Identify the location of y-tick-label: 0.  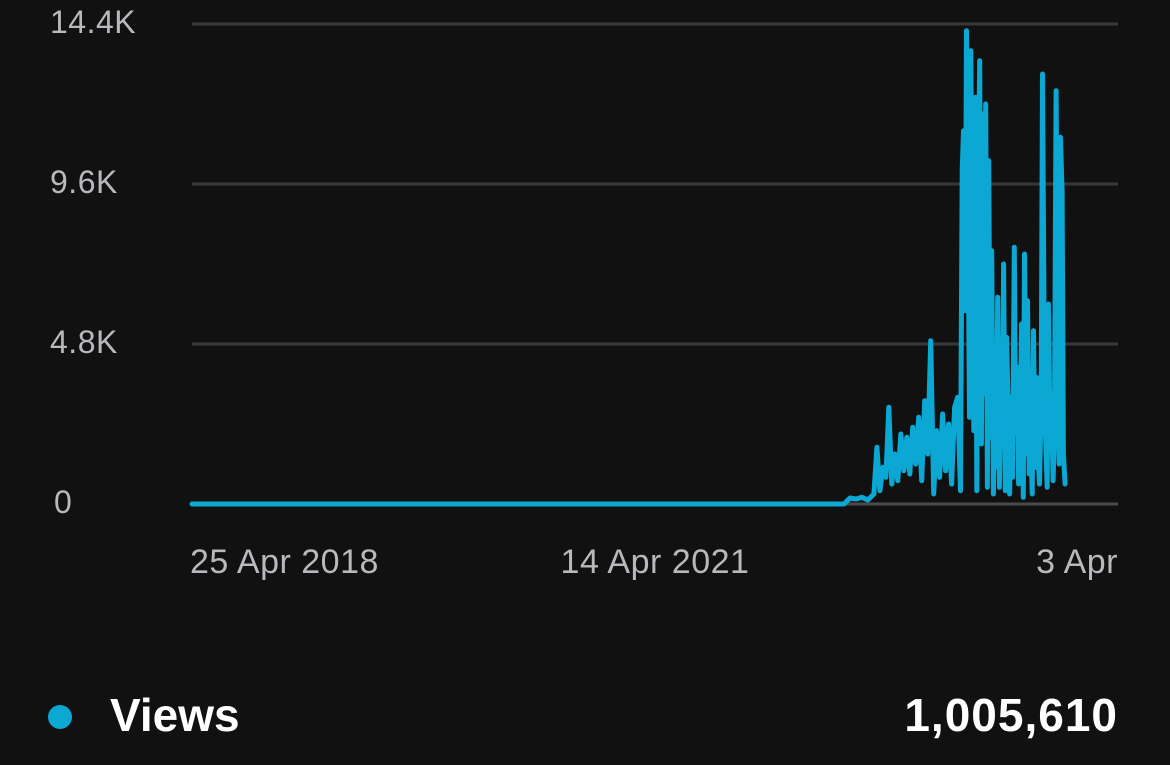
(63, 502).